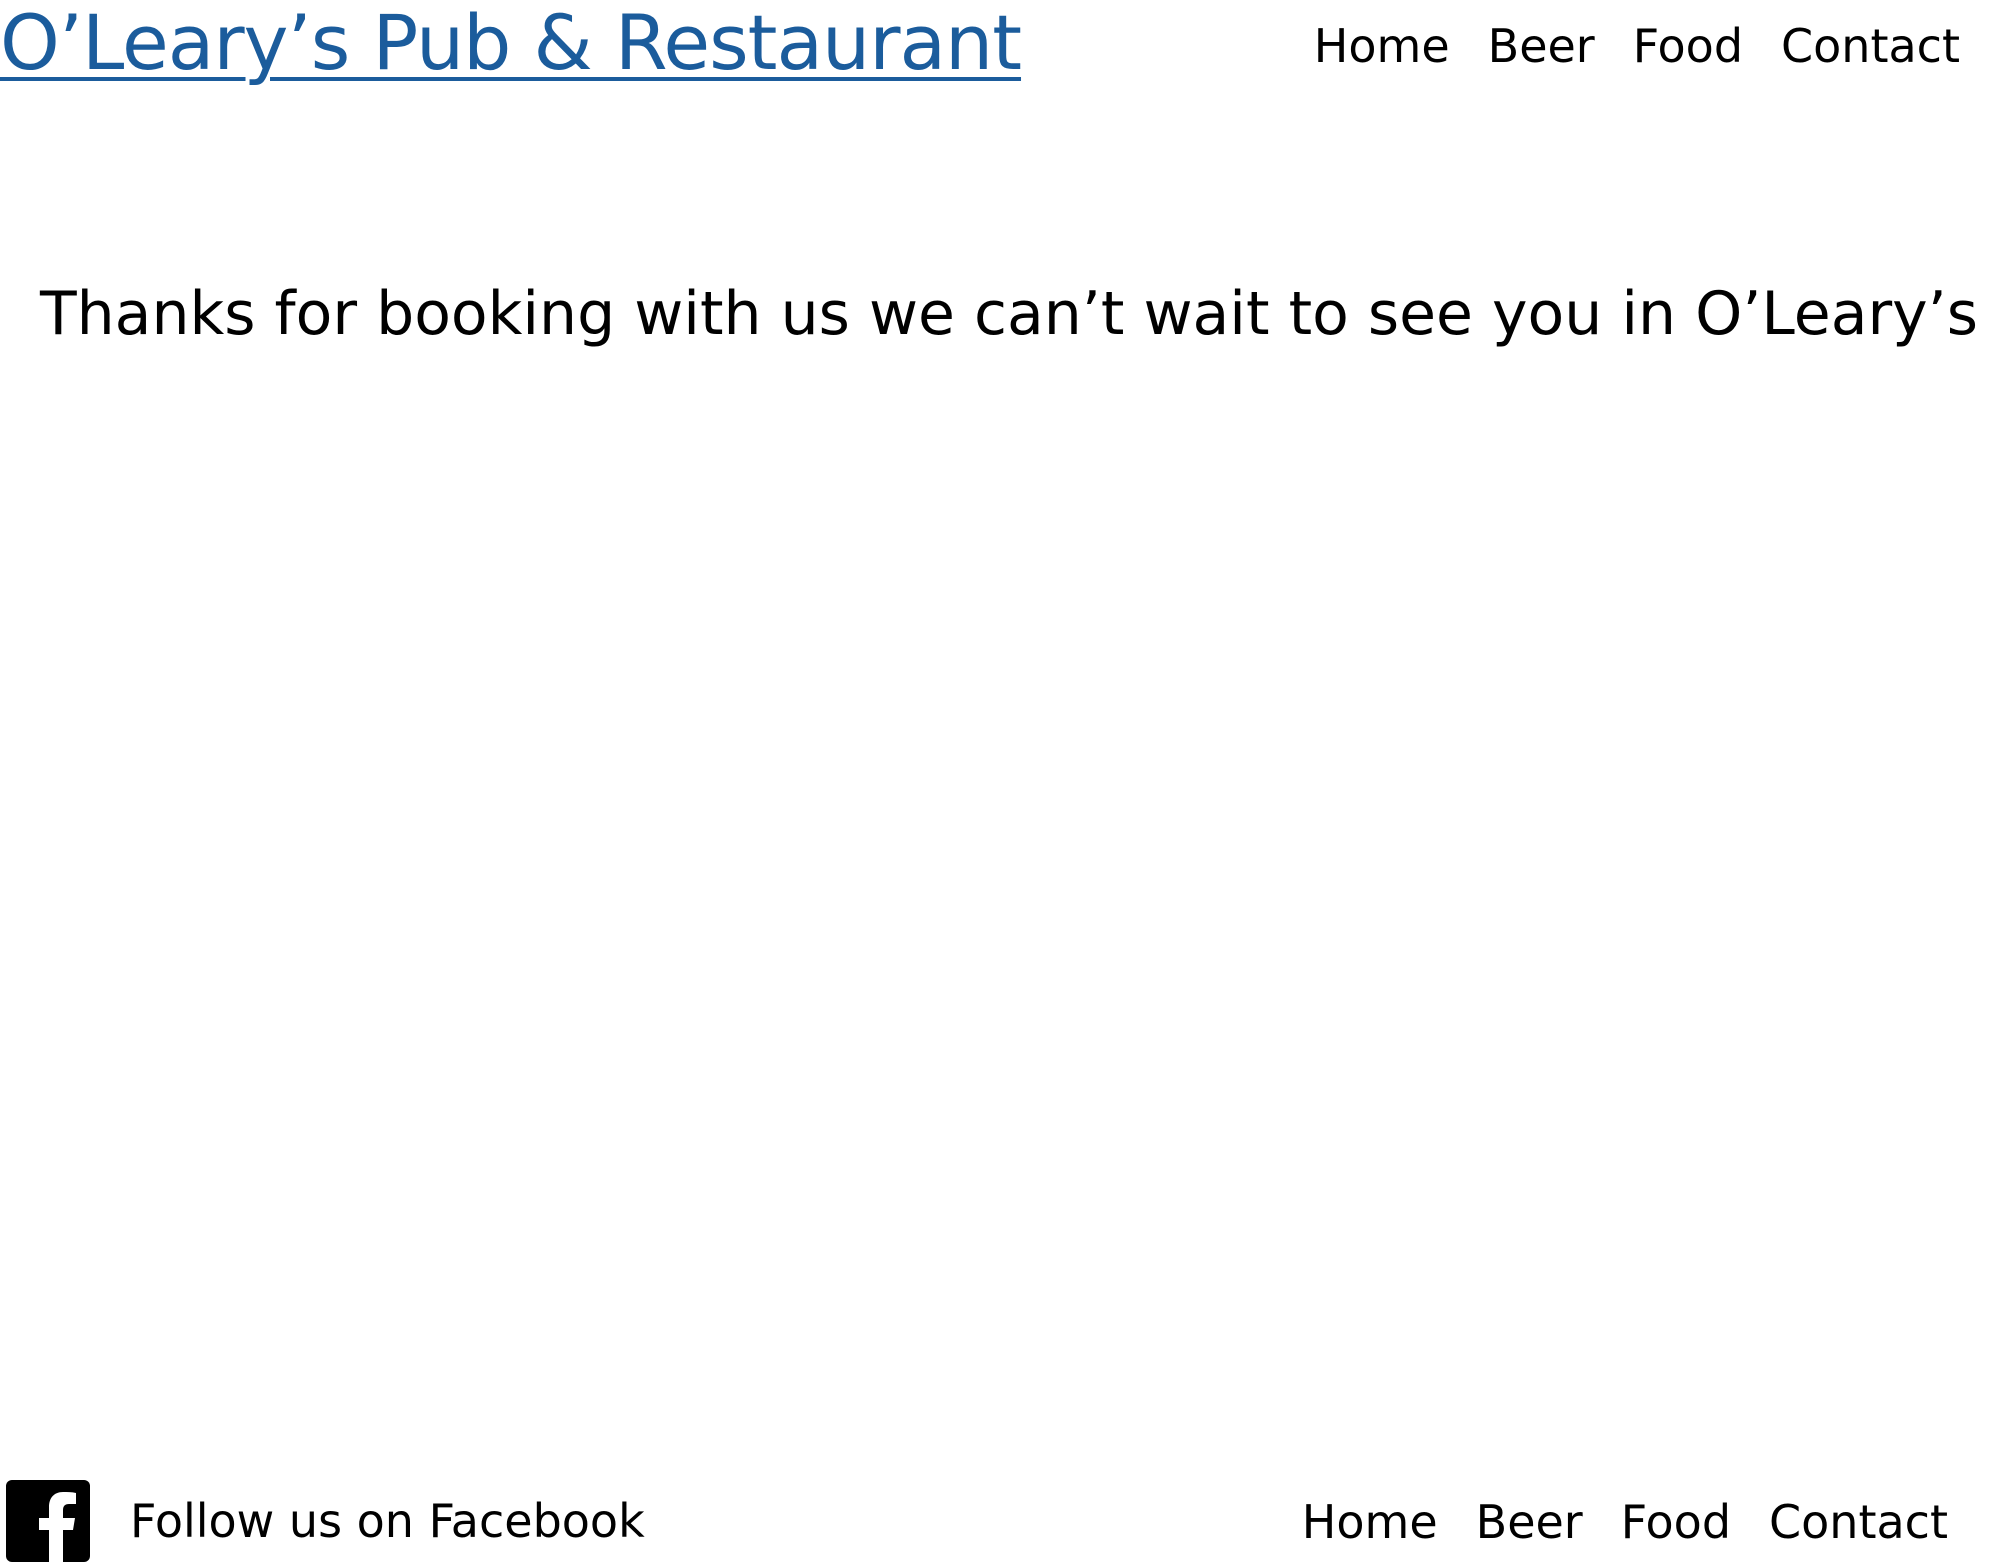  I want to click on footer-nav-contact-link: Contact, so click(1858, 1522).